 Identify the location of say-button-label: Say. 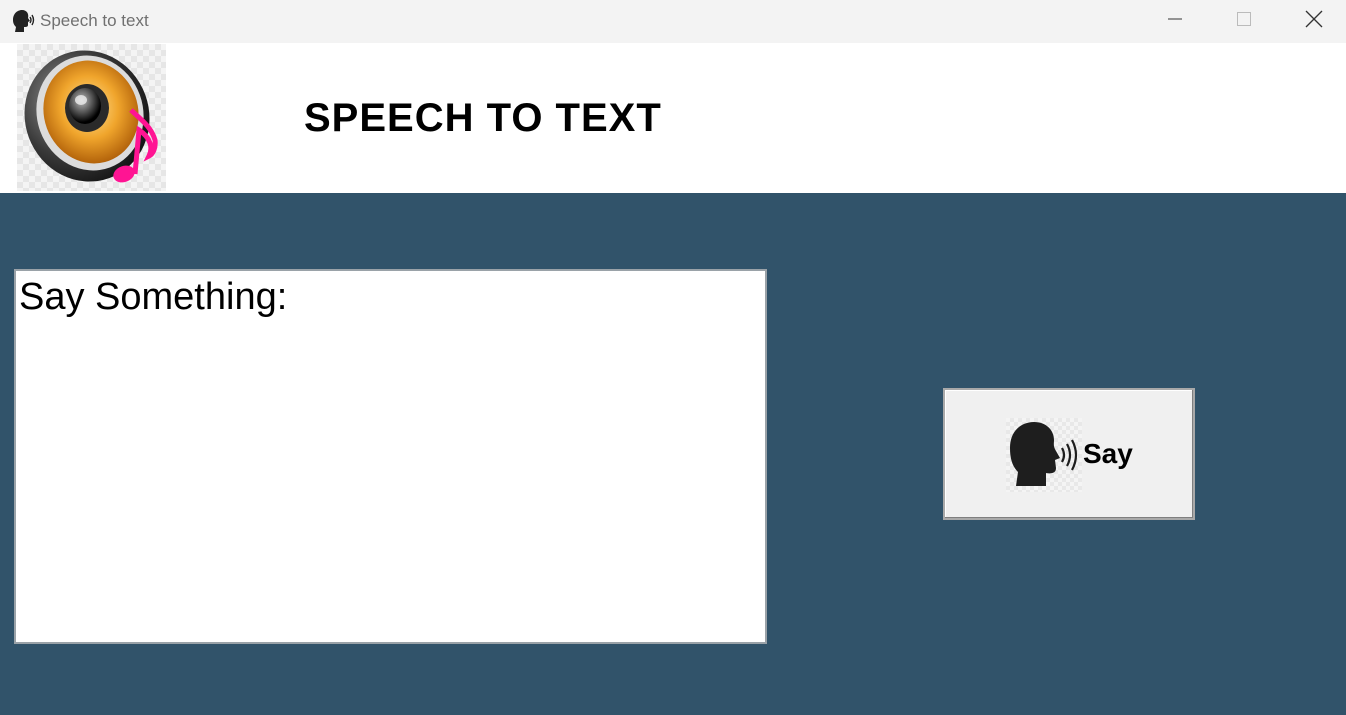
(1108, 453).